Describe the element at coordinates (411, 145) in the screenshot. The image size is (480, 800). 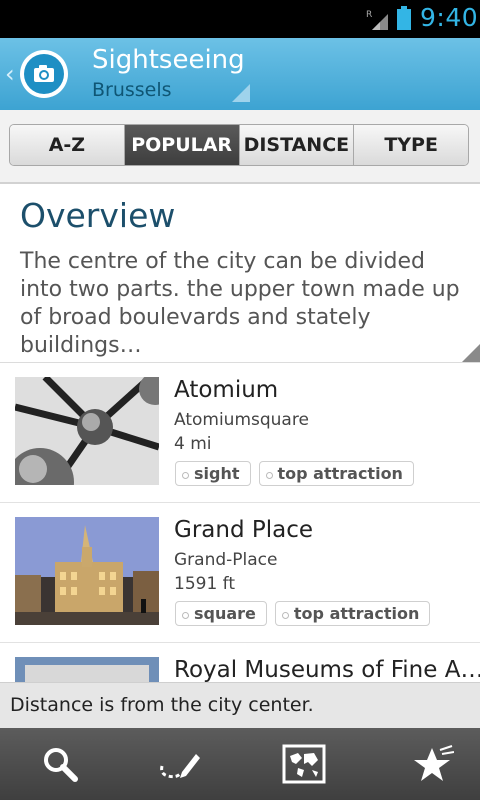
I see `tab-type: TYPE` at that location.